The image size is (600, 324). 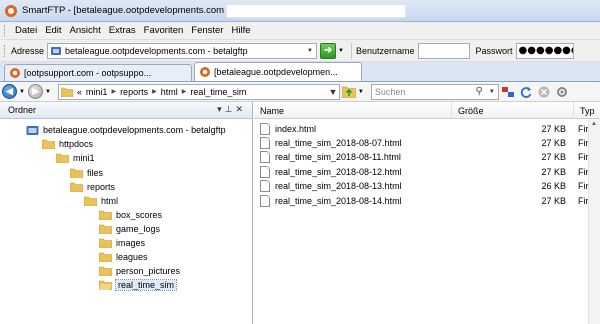 I want to click on search-input: Suchen ⚲ ▼, so click(x=434, y=91).